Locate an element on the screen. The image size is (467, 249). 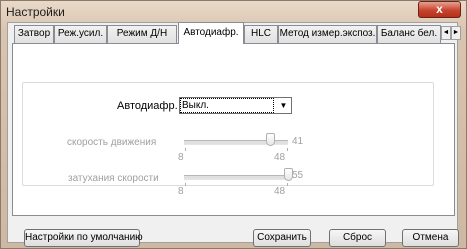
chevron-down-icon: ▼ is located at coordinates (283, 105).